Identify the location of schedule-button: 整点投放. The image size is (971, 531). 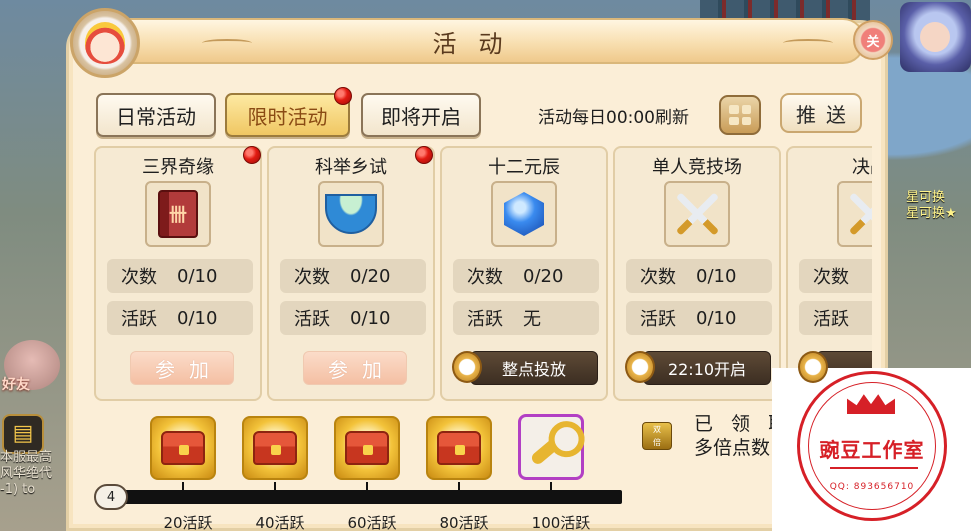
(534, 368).